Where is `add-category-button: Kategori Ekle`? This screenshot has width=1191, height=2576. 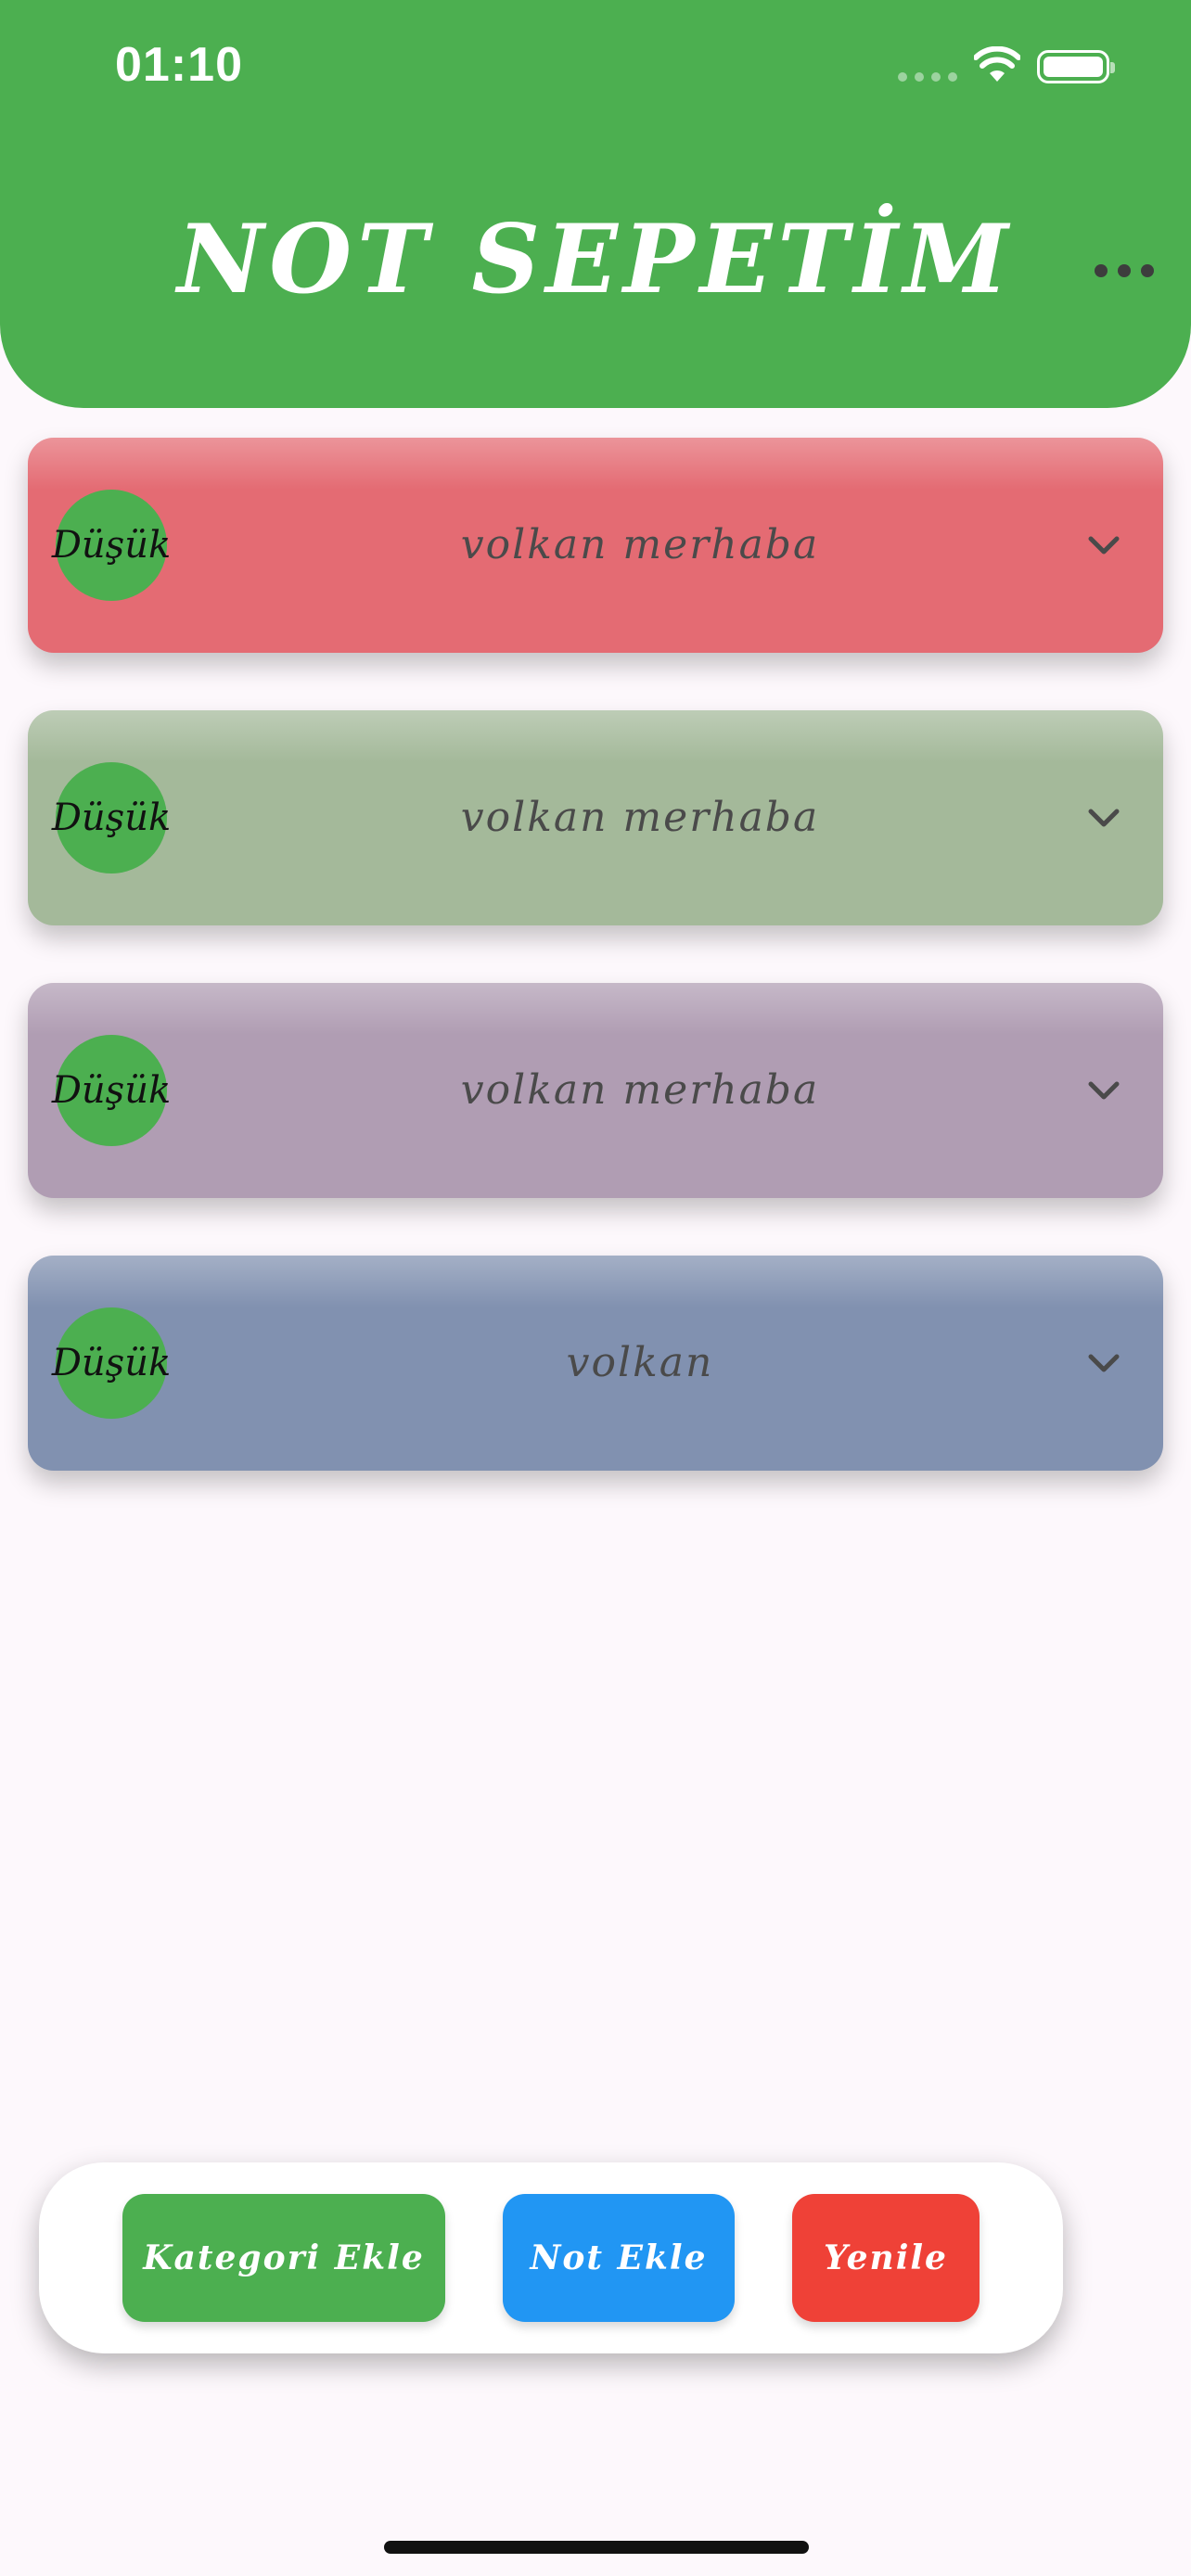 add-category-button: Kategori Ekle is located at coordinates (283, 2258).